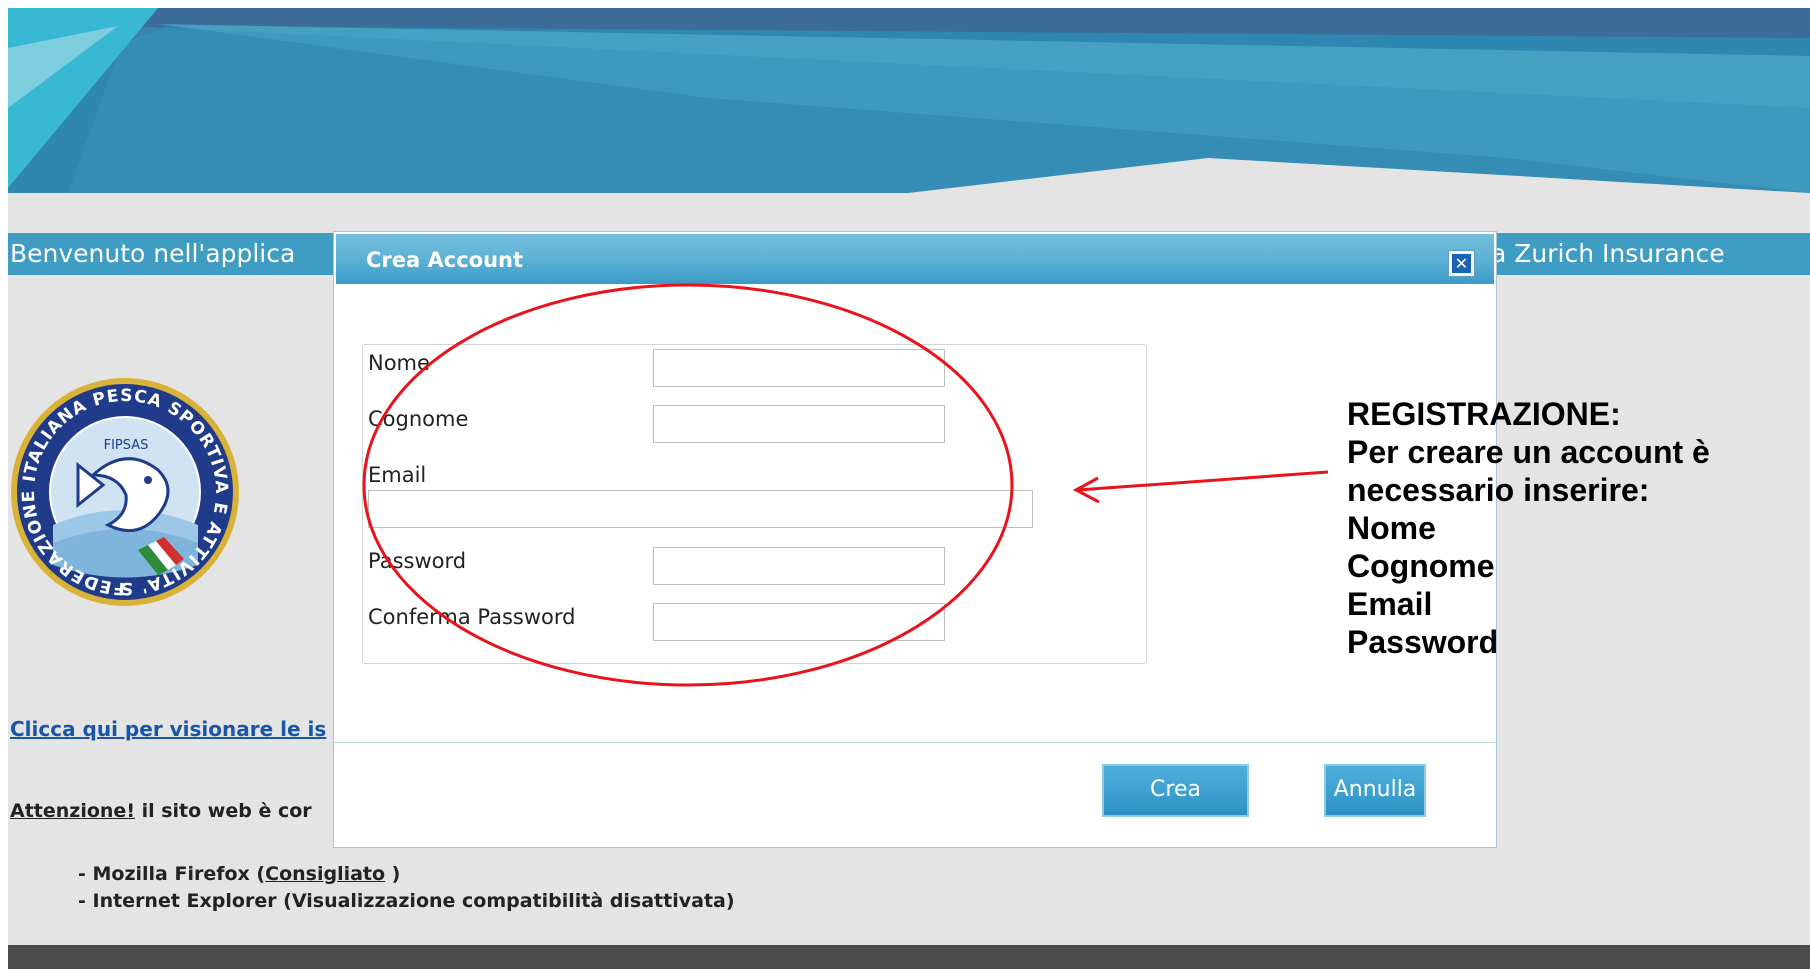  I want to click on create-account-button: Crea Account, so click(1175, 806).